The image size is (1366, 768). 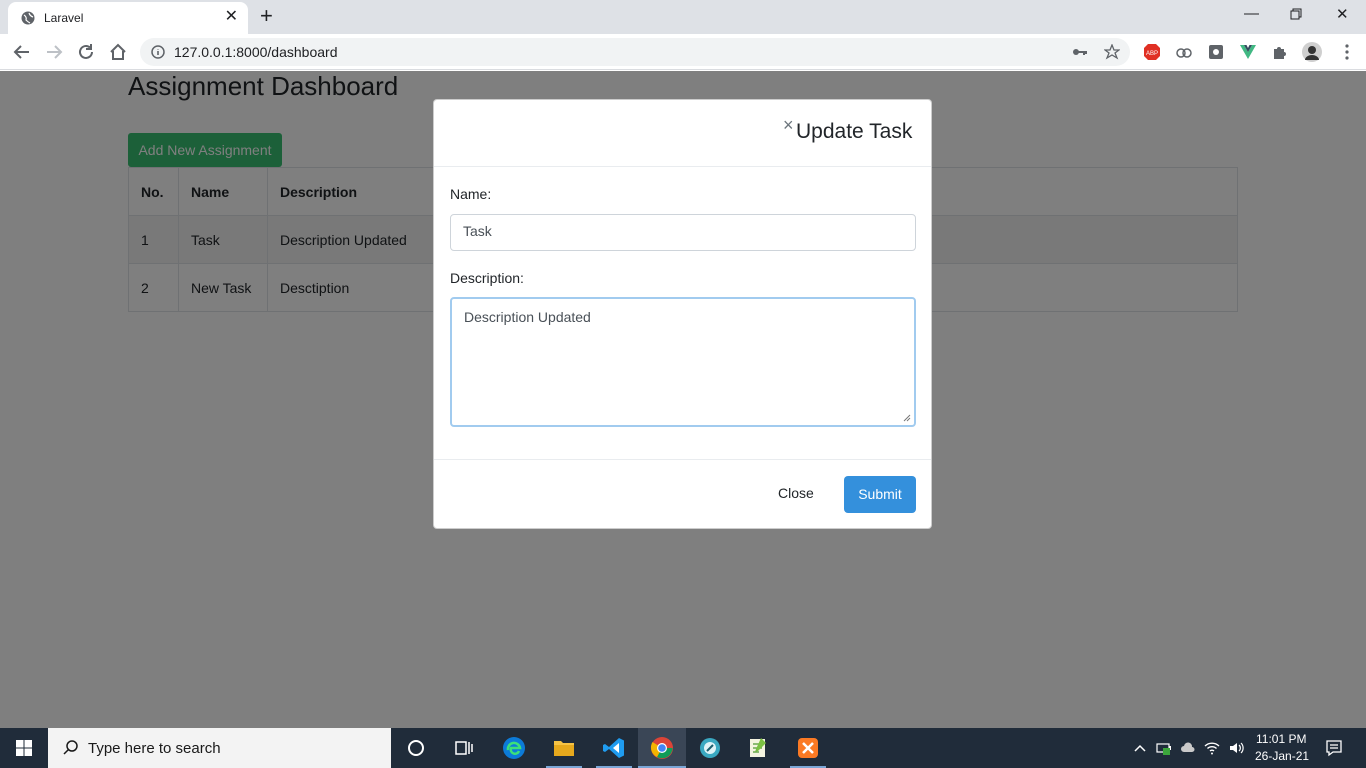 What do you see at coordinates (1347, 52) in the screenshot?
I see `more-menu-icon` at bounding box center [1347, 52].